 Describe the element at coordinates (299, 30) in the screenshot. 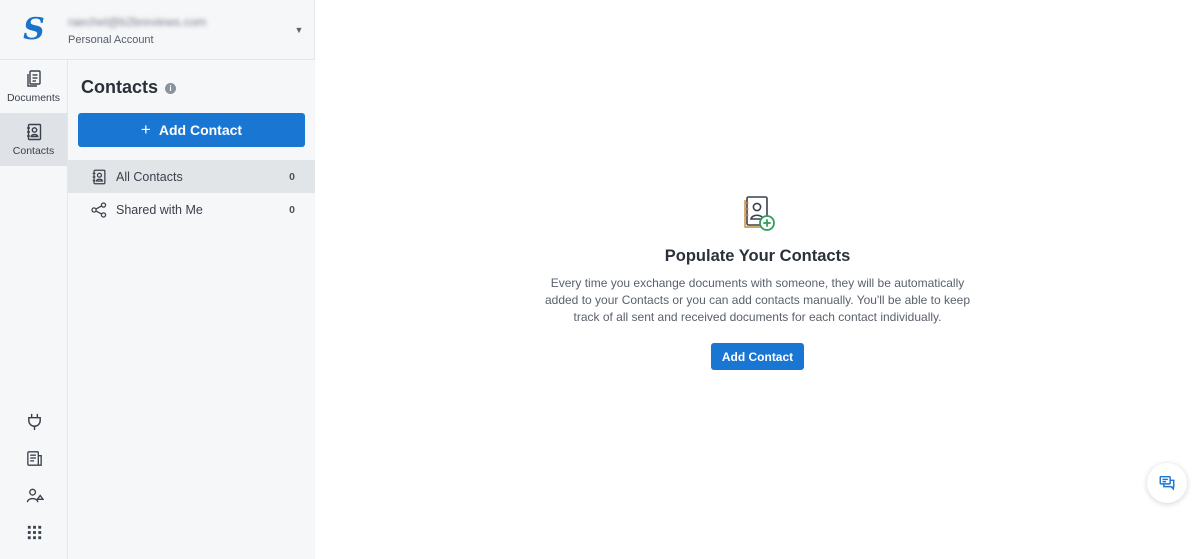

I see `caret-down-icon: ▼` at that location.